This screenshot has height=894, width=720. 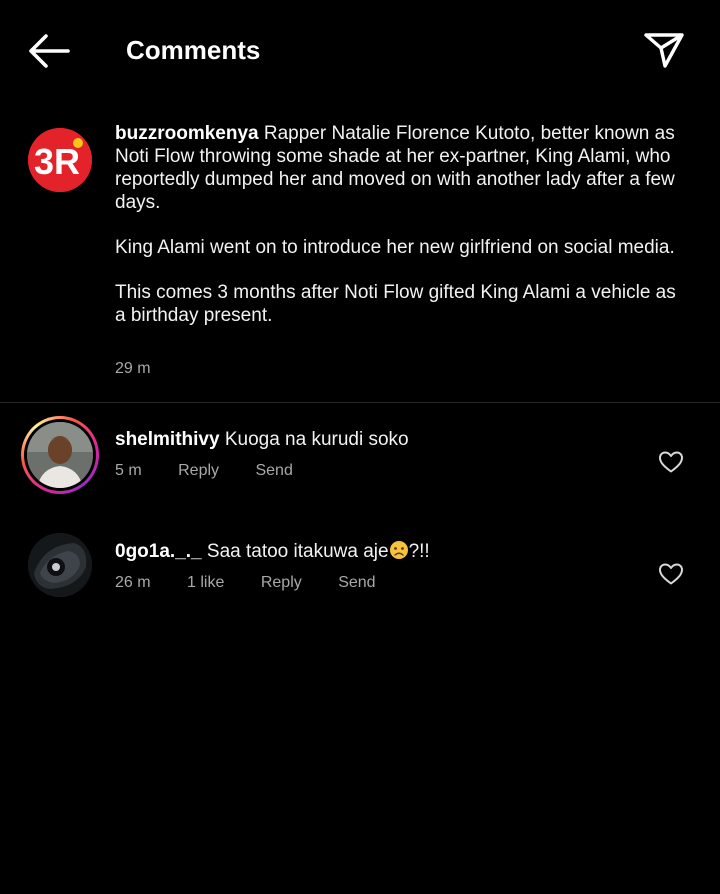 I want to click on comment-time: 26 m, so click(x=133, y=582).